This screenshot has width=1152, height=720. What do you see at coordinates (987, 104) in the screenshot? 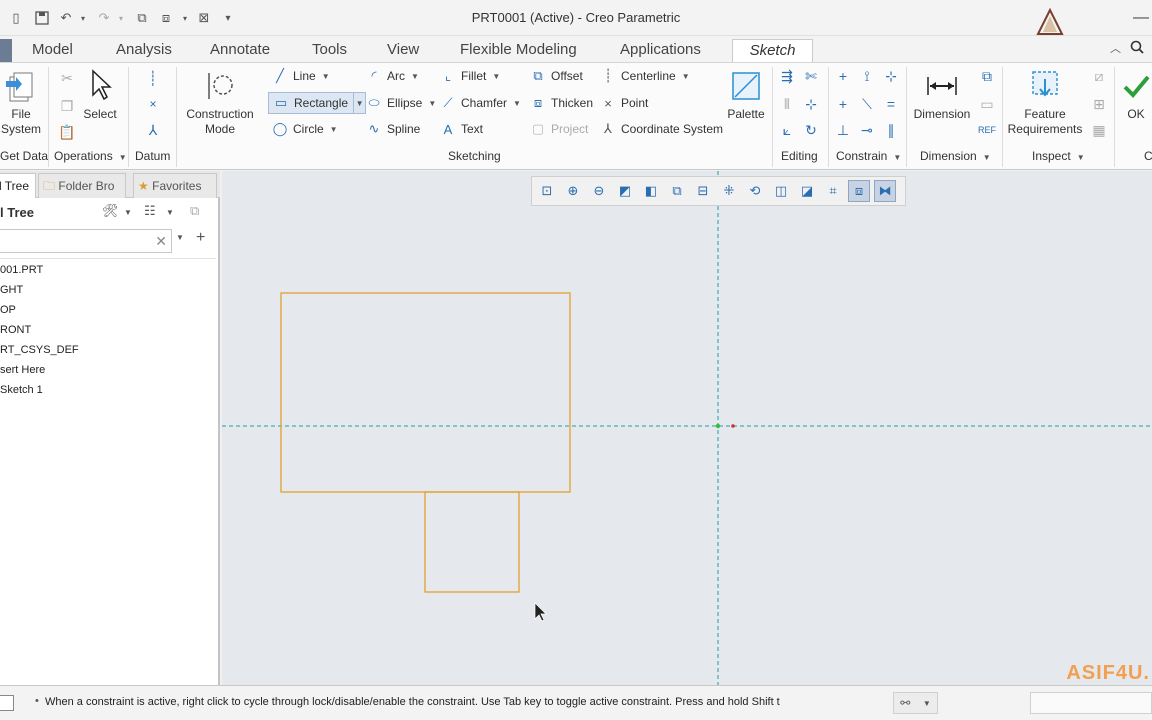
I see `perimeter-icon: ▭` at bounding box center [987, 104].